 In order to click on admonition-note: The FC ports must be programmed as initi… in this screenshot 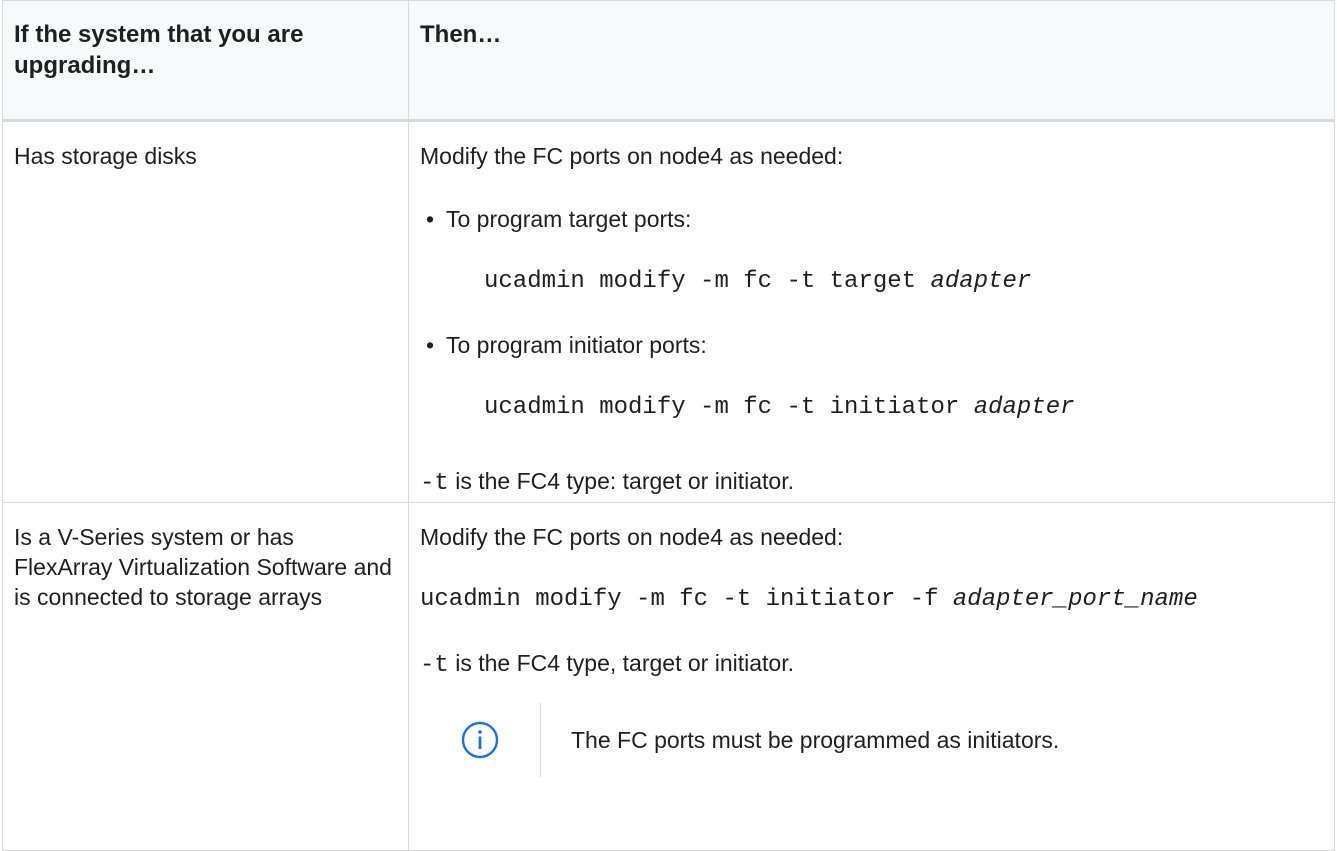, I will do `click(871, 740)`.